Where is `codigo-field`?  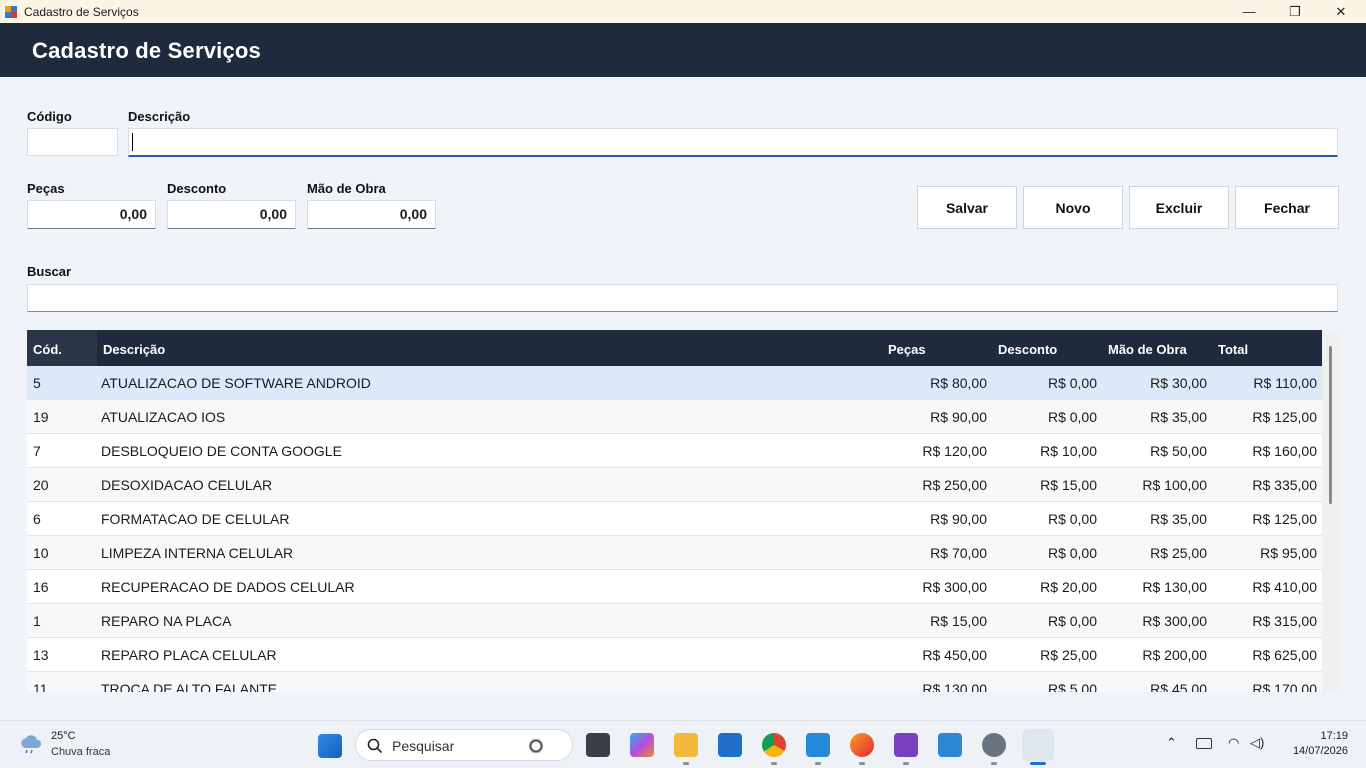
codigo-field is located at coordinates (72, 142).